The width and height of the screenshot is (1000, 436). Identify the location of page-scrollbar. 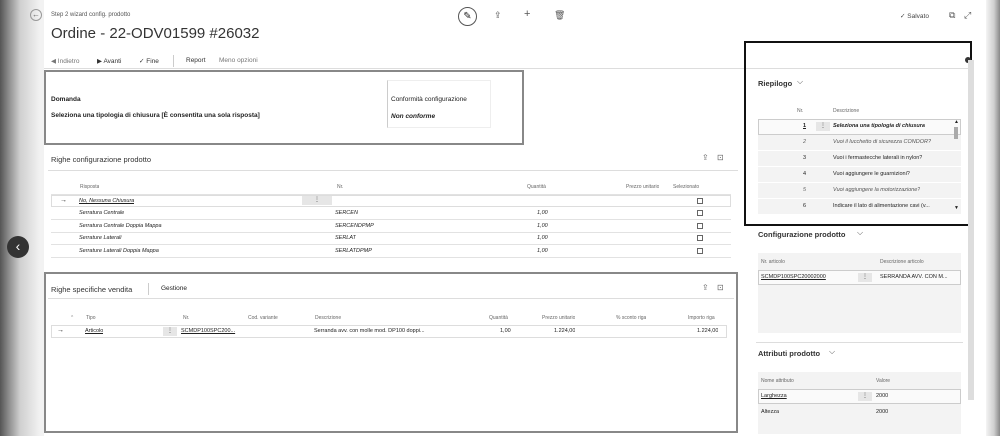
(971, 230).